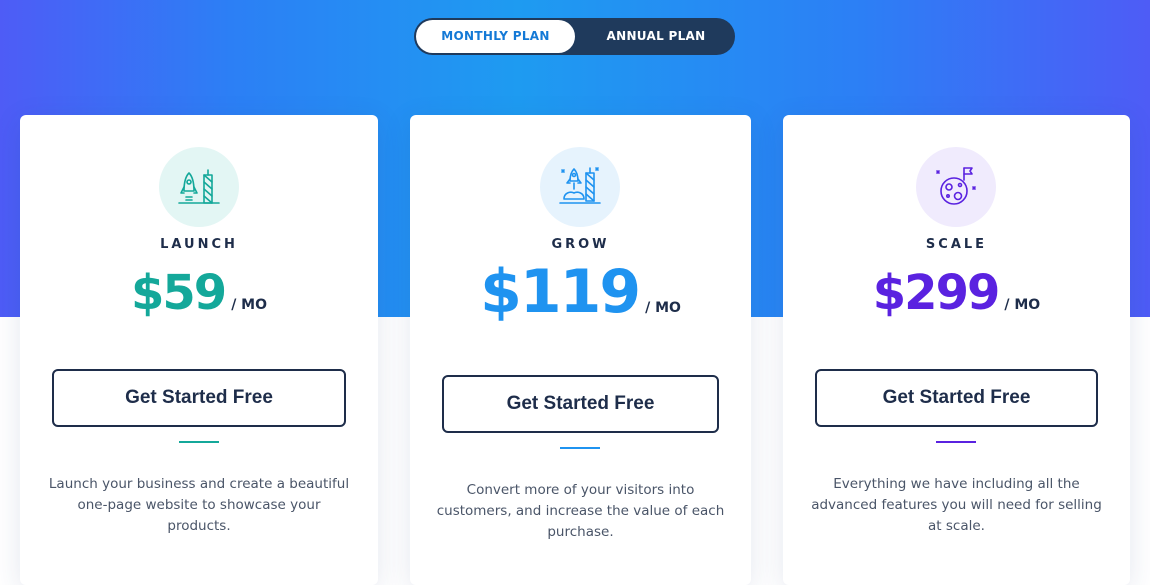  What do you see at coordinates (956, 244) in the screenshot?
I see `plan-name: SCALE` at bounding box center [956, 244].